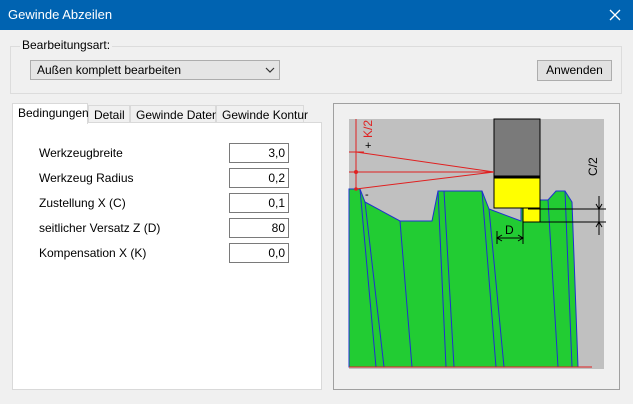 The image size is (633, 404). Describe the element at coordinates (109, 114) in the screenshot. I see `tab-detail: Detail` at that location.